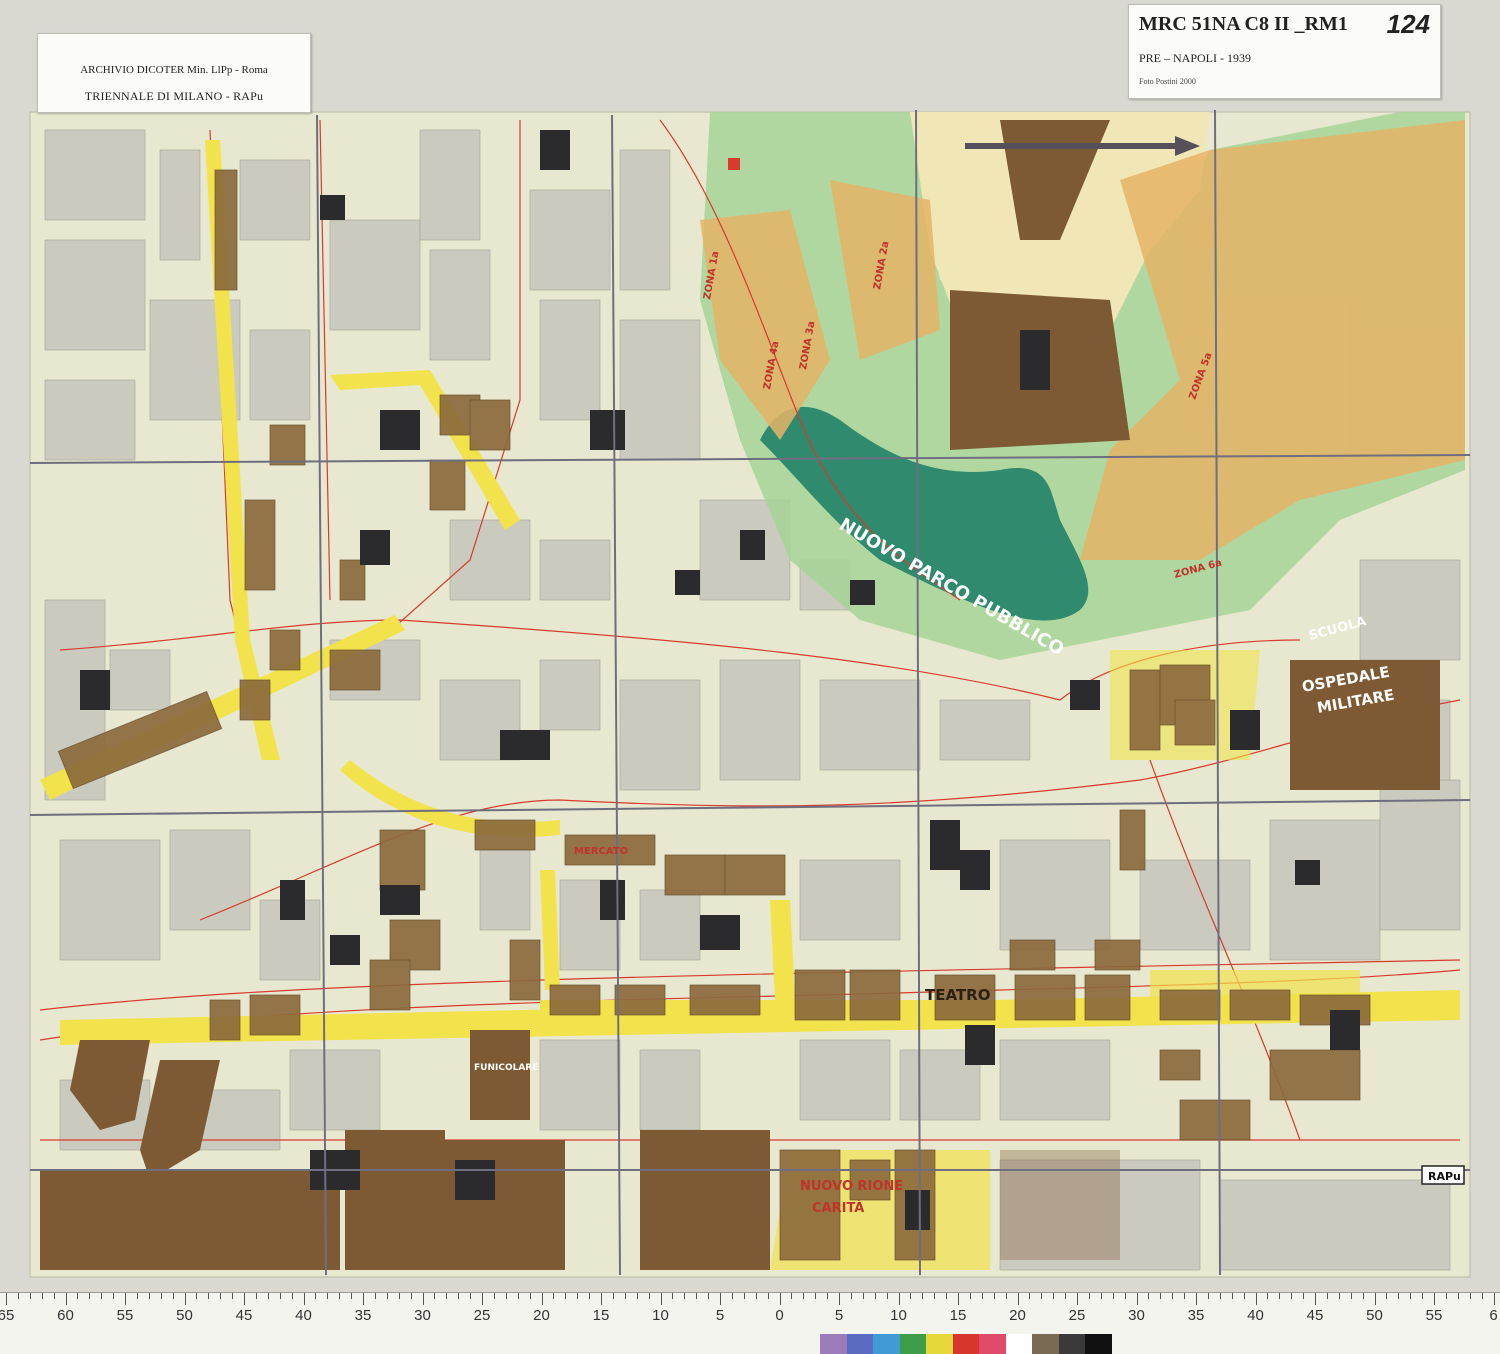 The image size is (1500, 1354). Describe the element at coordinates (1167, 81) in the screenshot. I see `photo-credit: Foto Postini 2000` at that location.